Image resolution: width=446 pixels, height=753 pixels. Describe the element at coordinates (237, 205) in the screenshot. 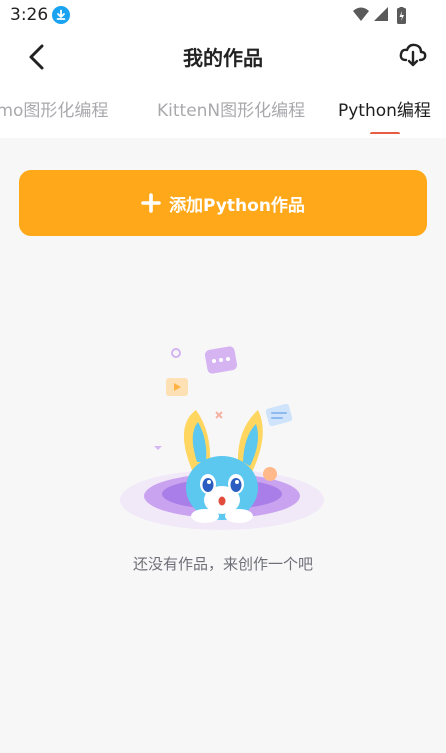

I see `add-python-work-label: 添加Python作品` at that location.